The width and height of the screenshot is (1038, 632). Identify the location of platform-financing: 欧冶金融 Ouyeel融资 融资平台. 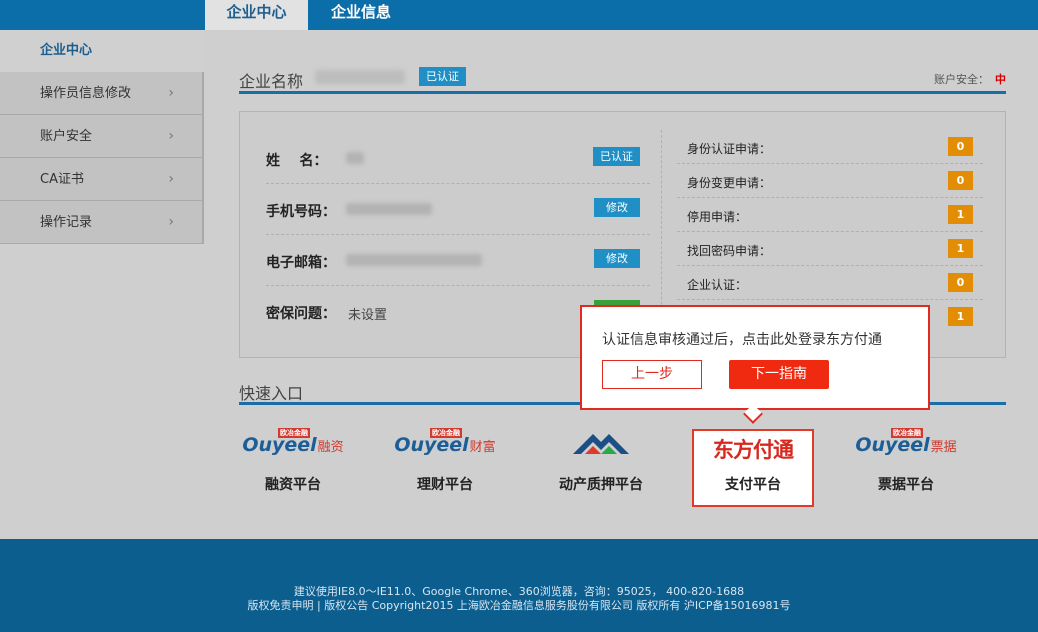
(293, 458).